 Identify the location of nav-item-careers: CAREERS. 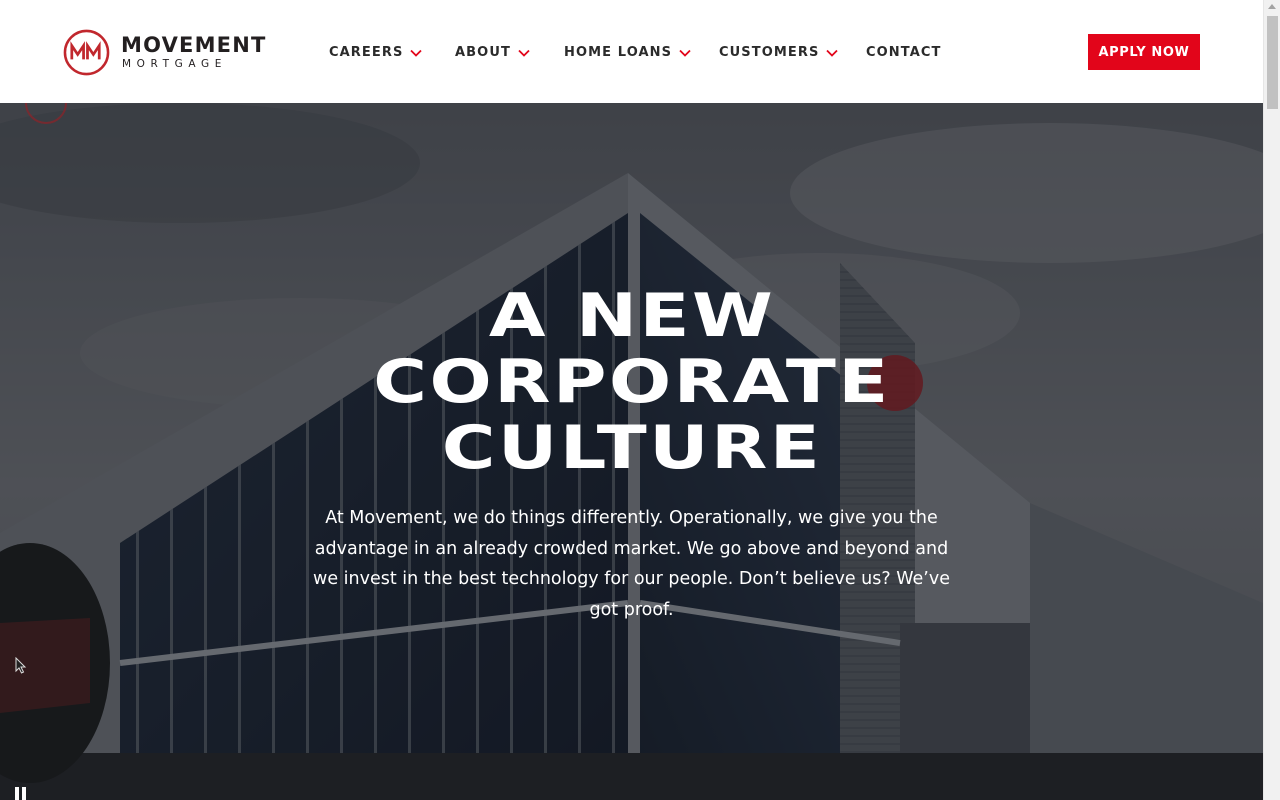
(376, 53).